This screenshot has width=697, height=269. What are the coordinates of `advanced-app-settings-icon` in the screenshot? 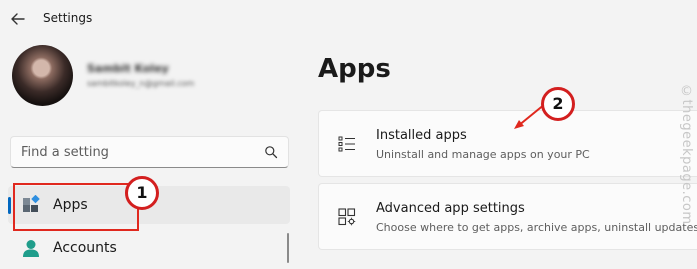 It's located at (347, 217).